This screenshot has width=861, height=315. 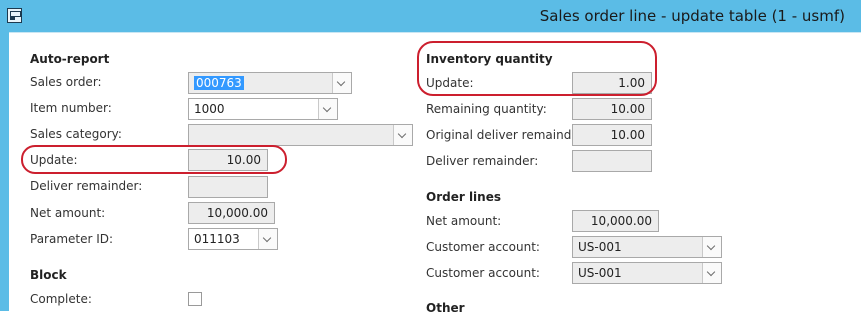 I want to click on sales-category-label: Sales category:, so click(x=76, y=134).